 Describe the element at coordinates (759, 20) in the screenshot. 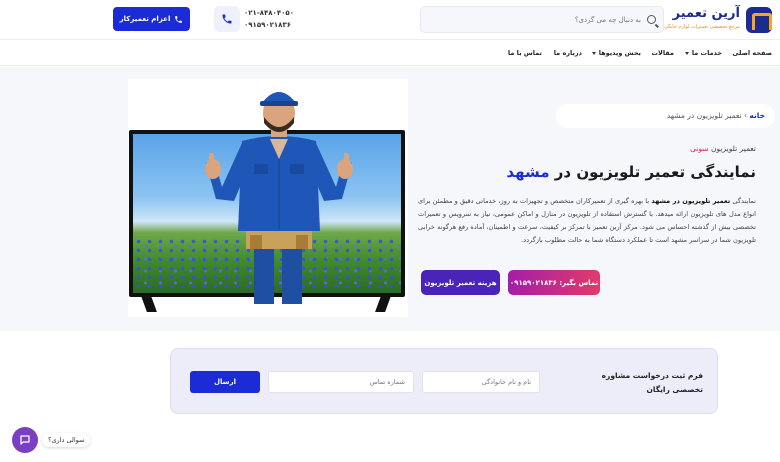

I see `logo-icon` at that location.